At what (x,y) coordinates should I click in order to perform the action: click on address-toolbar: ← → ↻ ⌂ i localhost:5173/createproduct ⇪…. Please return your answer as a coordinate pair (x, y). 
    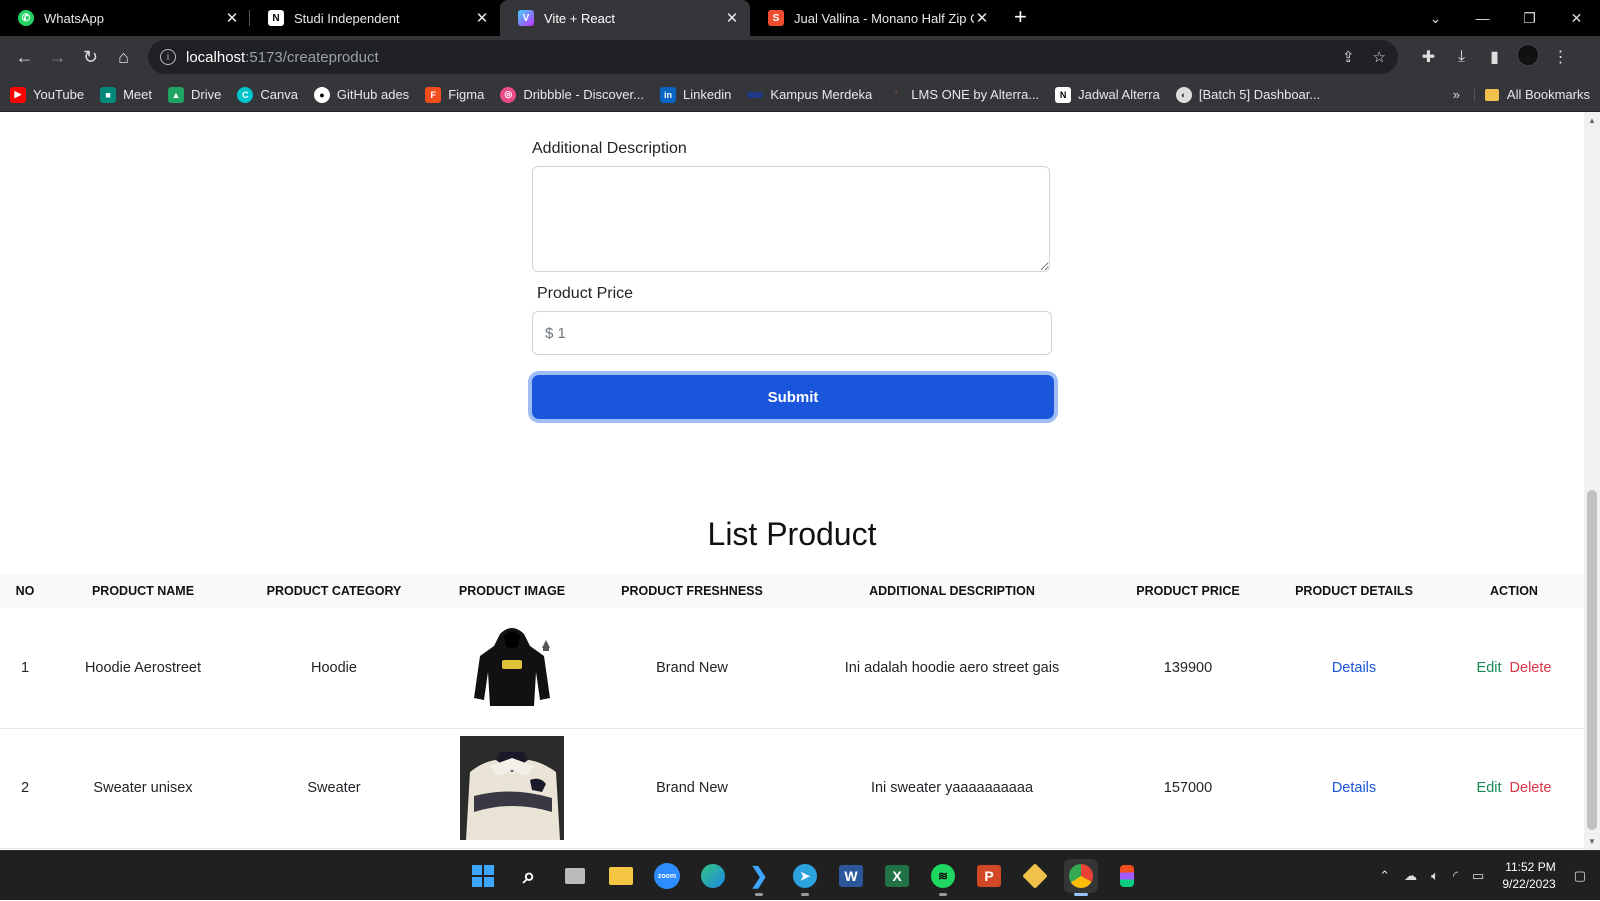
    Looking at the image, I should click on (800, 57).